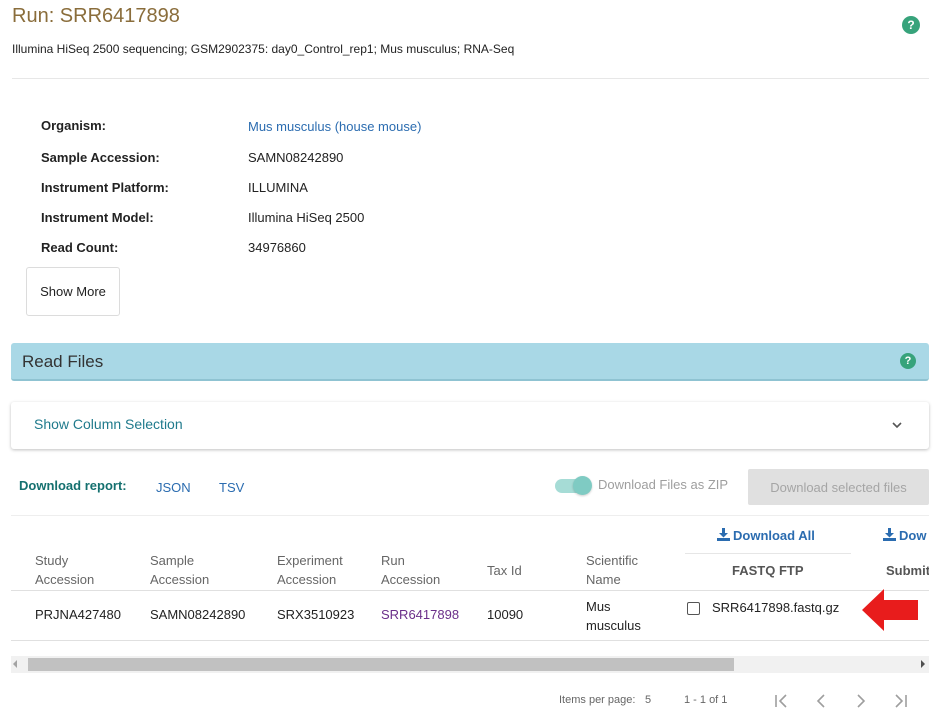  Describe the element at coordinates (470, 590) in the screenshot. I see `table-header-divider` at that location.